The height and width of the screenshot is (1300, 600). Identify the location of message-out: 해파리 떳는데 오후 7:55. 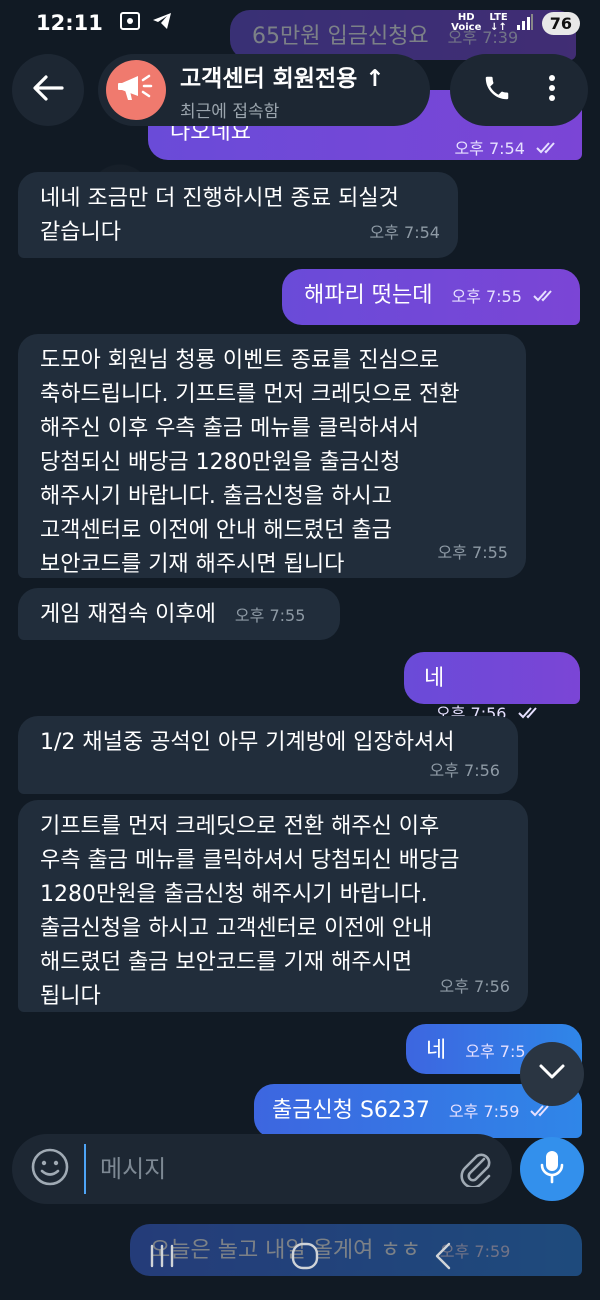
(431, 297).